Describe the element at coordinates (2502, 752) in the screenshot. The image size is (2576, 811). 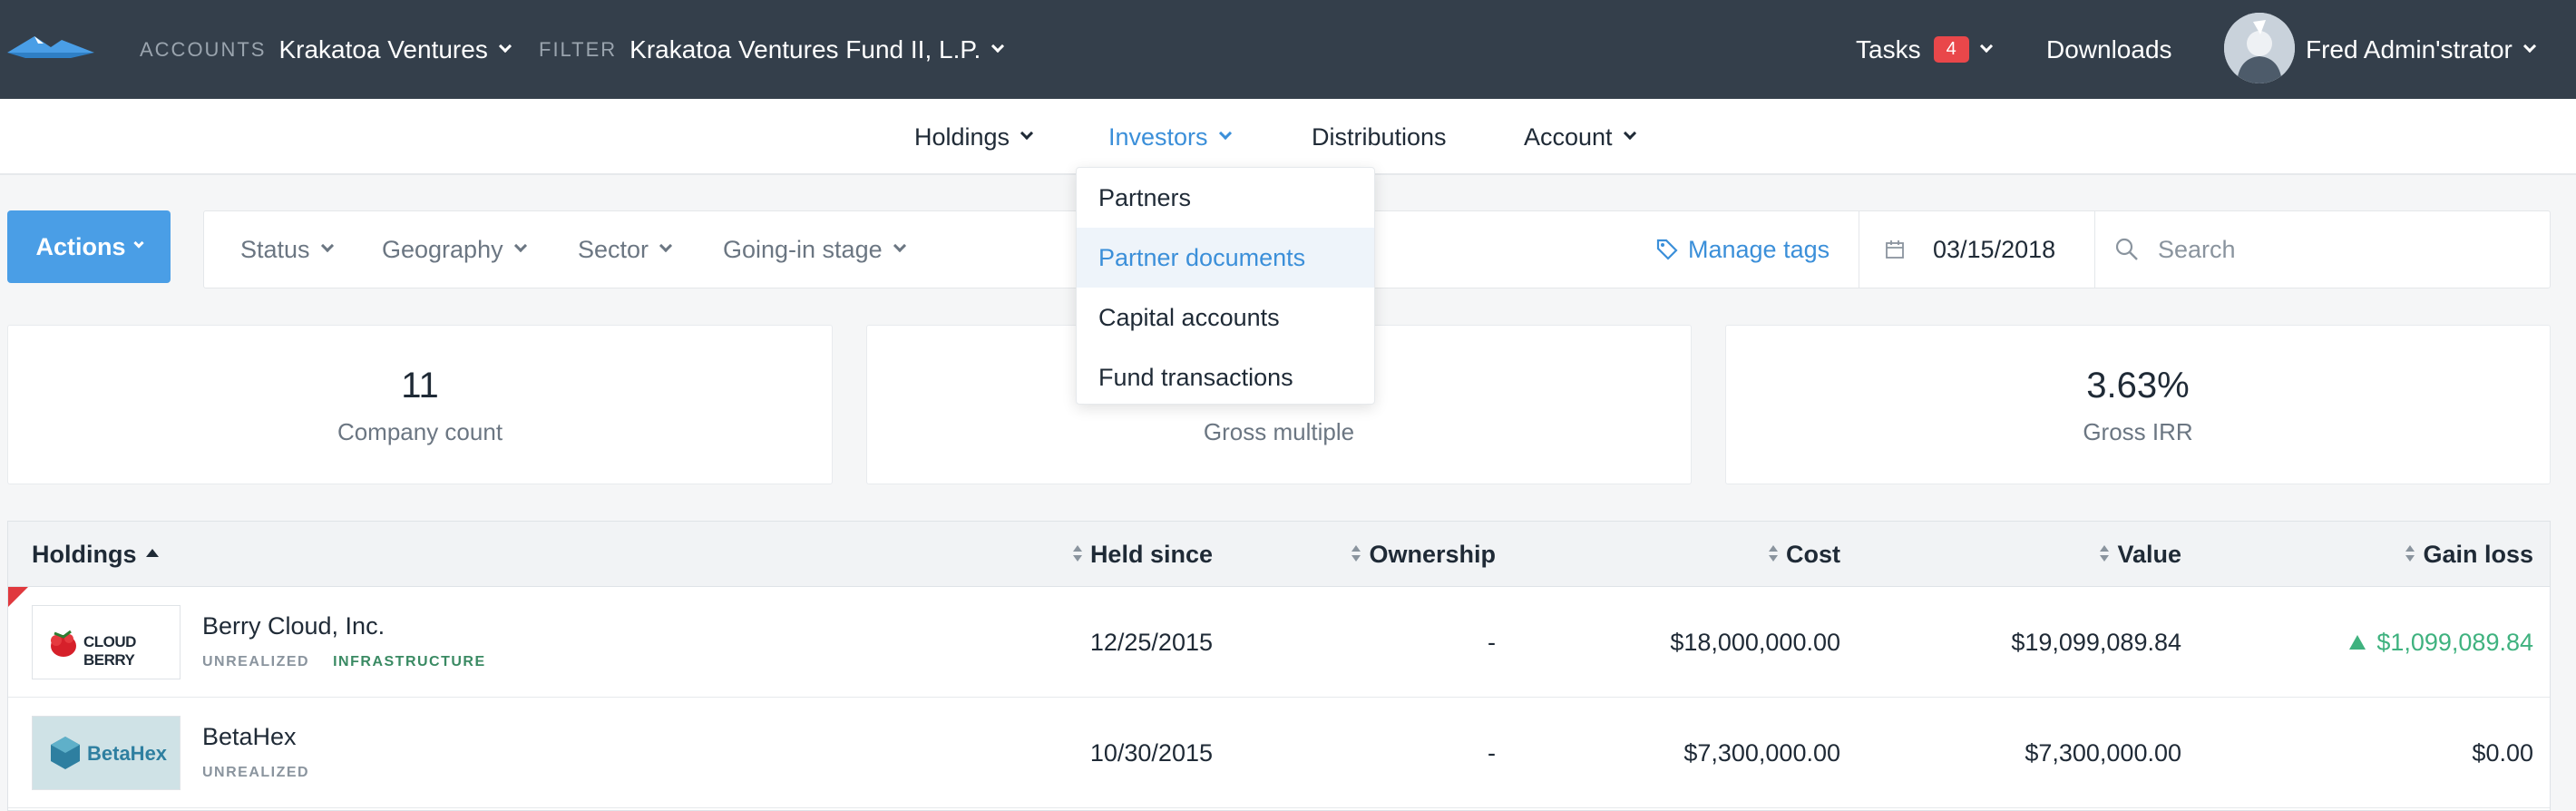
I see `gain-loss-cell: $0.00` at that location.